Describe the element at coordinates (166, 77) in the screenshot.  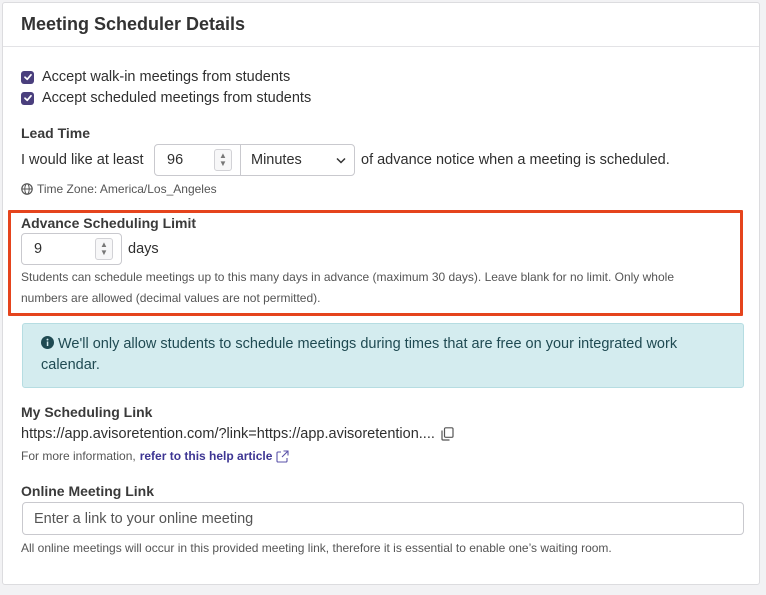
I see `walk-in-label: Accept walk-in meetings from students` at that location.